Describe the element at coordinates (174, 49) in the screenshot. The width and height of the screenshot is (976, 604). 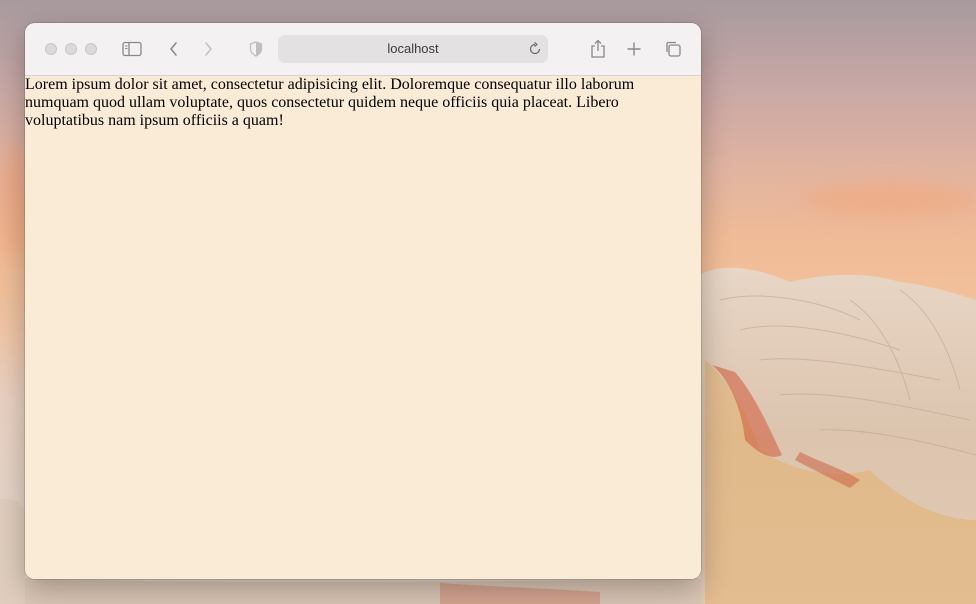
I see `back-icon` at that location.